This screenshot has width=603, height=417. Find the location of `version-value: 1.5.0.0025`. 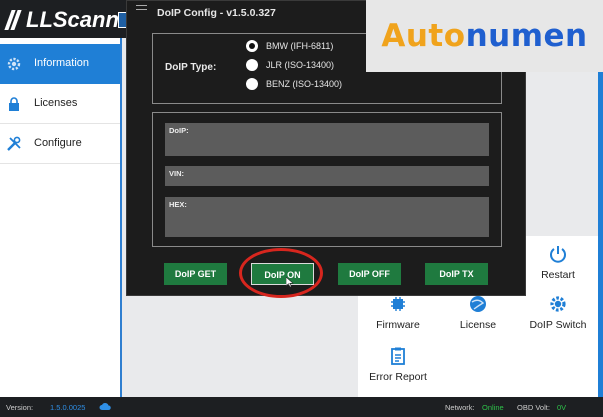

version-value: 1.5.0.0025 is located at coordinates (68, 407).